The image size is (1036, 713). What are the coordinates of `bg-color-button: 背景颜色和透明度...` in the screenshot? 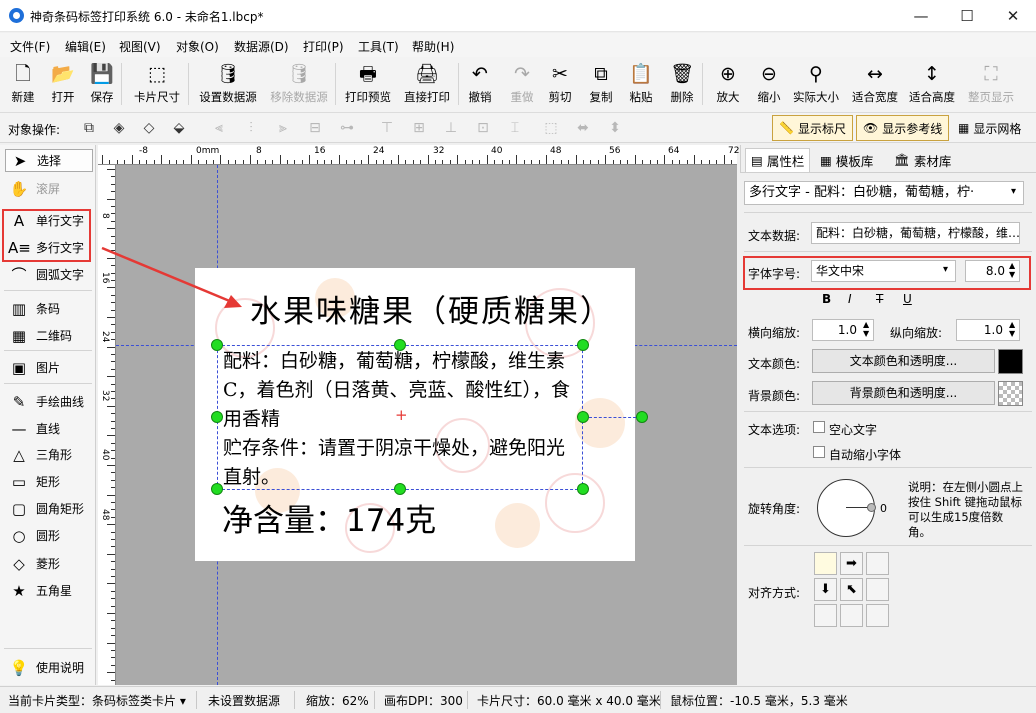 It's located at (903, 393).